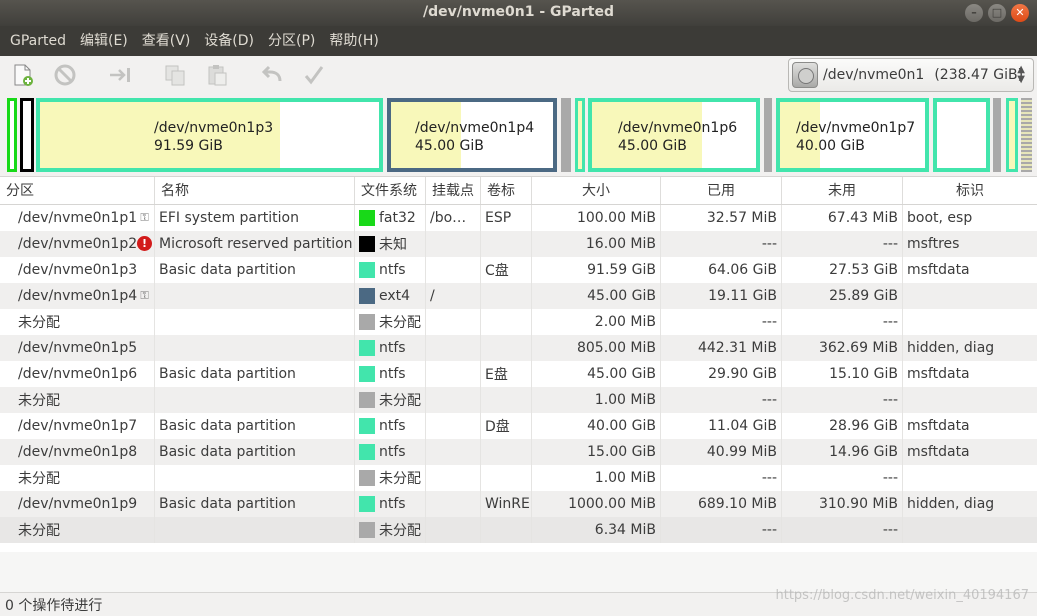 Image resolution: width=1037 pixels, height=616 pixels. Describe the element at coordinates (453, 190) in the screenshot. I see `col-mountpoint: 挂载点` at that location.